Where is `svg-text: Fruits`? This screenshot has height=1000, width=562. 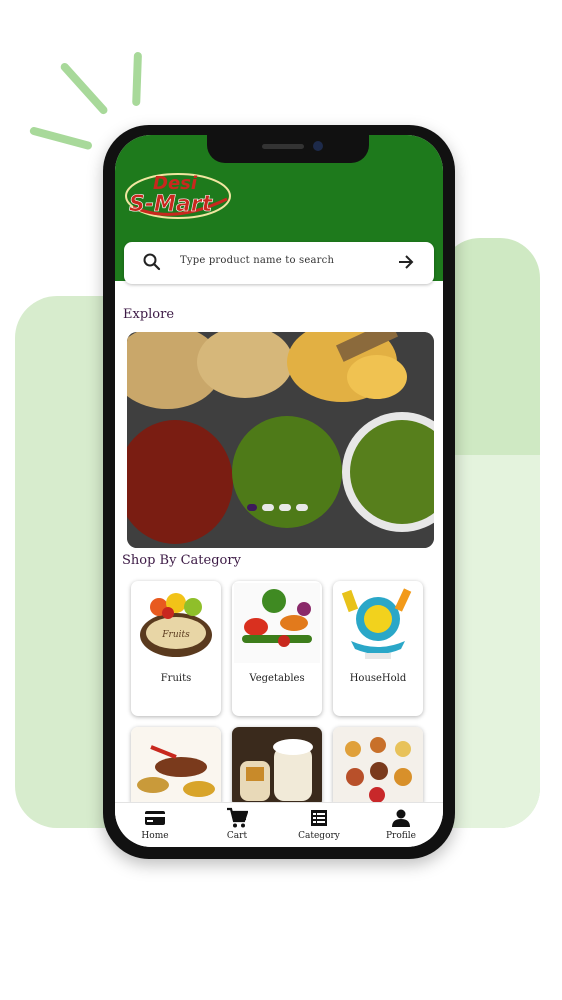 svg-text: Fruits is located at coordinates (175, 635).